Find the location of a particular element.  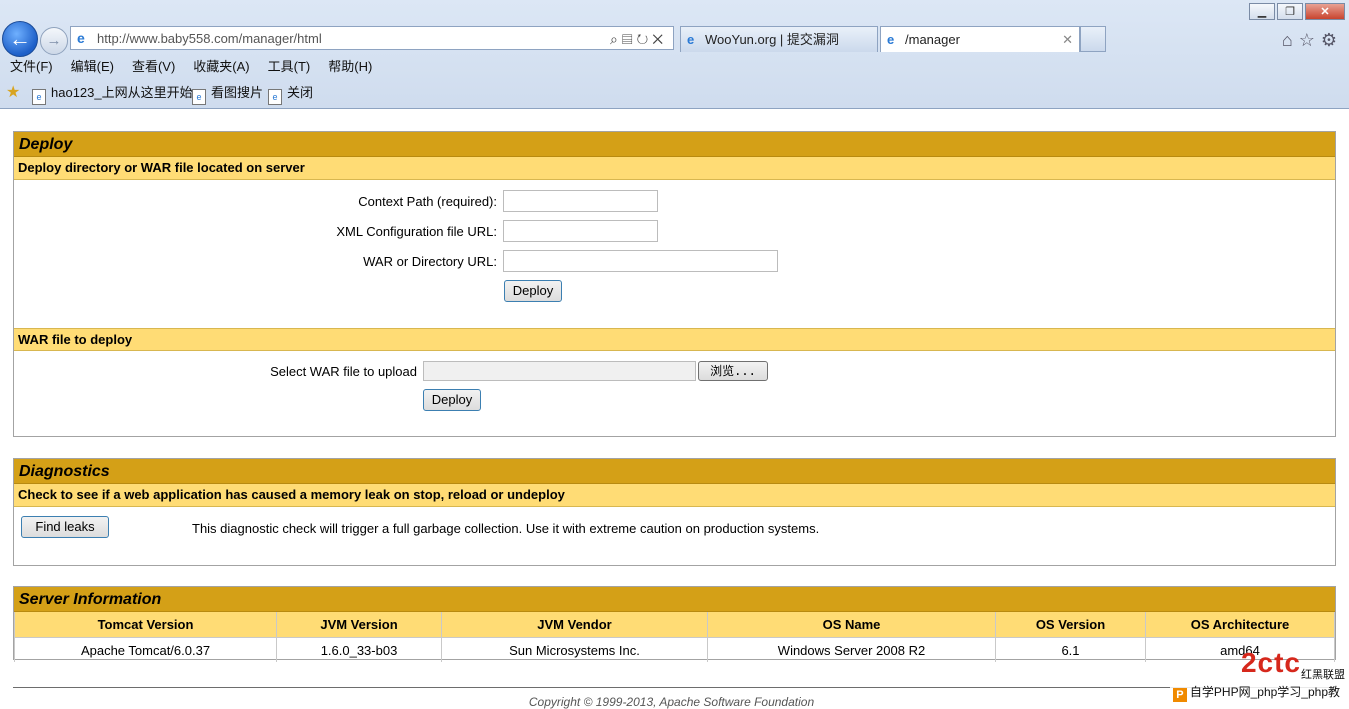

menu-file: 文件(F) is located at coordinates (30, 67).